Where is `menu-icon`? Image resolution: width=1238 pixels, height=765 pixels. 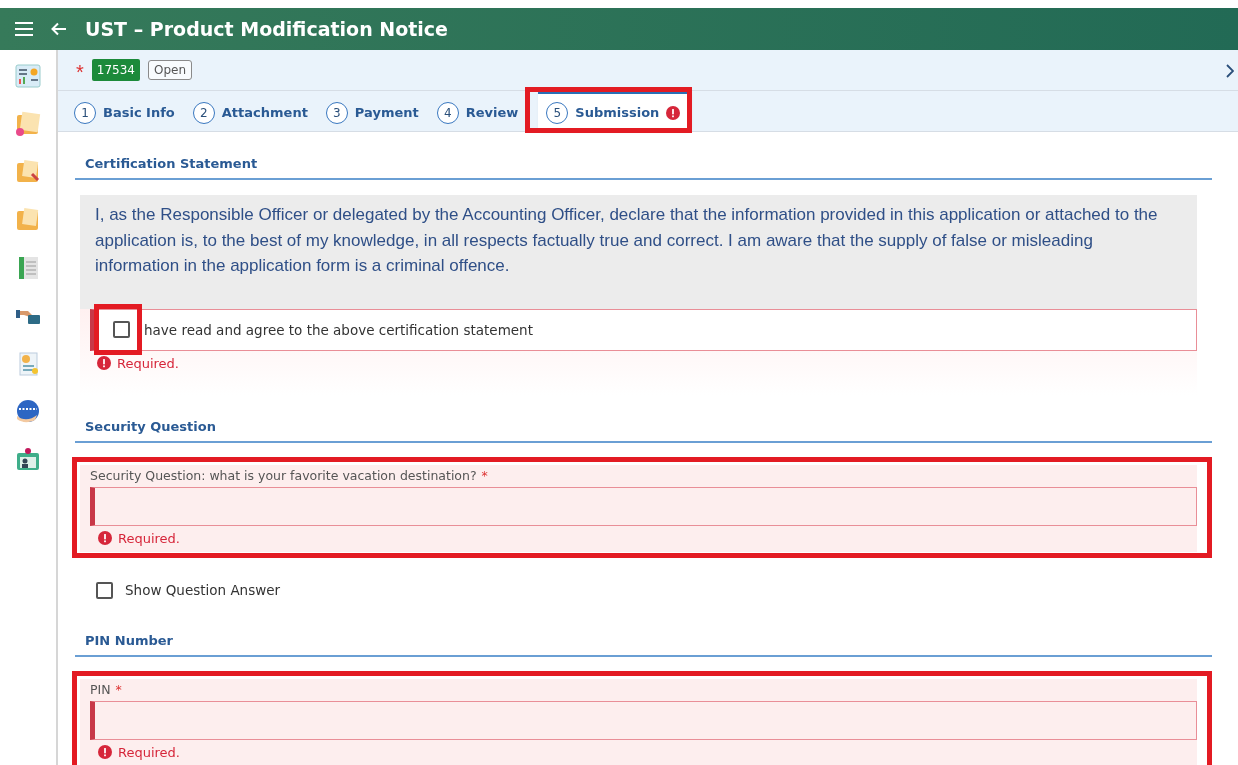 menu-icon is located at coordinates (24, 29).